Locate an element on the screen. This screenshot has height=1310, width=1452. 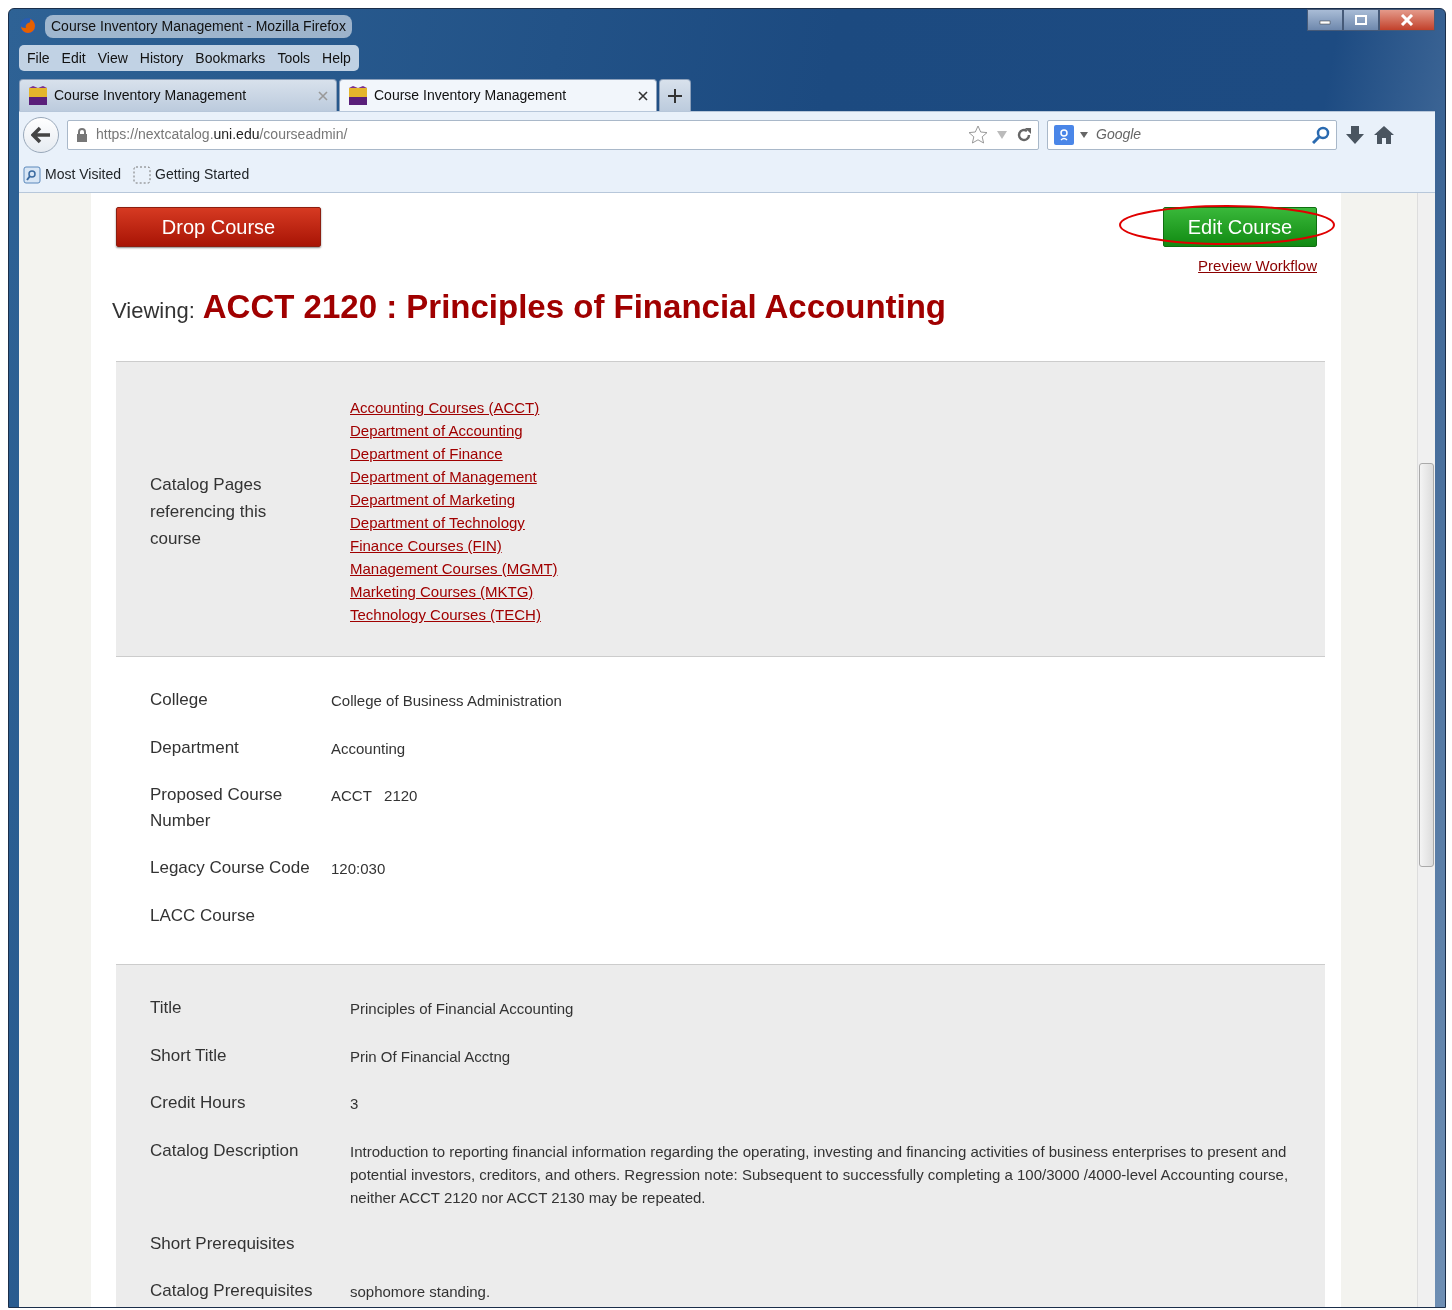
catalog-page-link: Department of Accounting is located at coordinates (436, 430).